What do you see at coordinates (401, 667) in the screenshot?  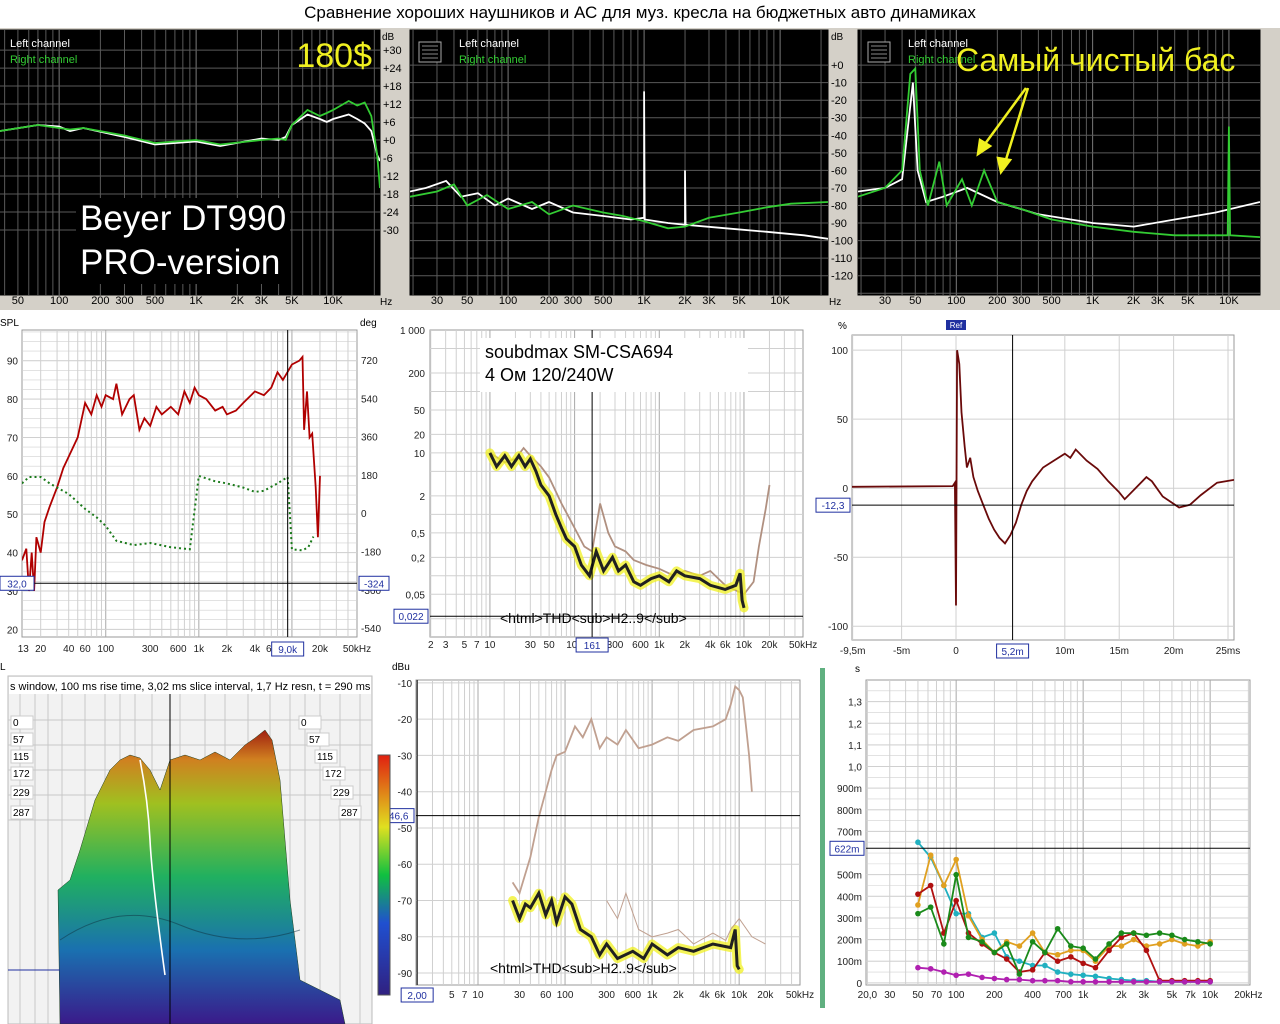 I see `dbu-axis-label: dBu` at bounding box center [401, 667].